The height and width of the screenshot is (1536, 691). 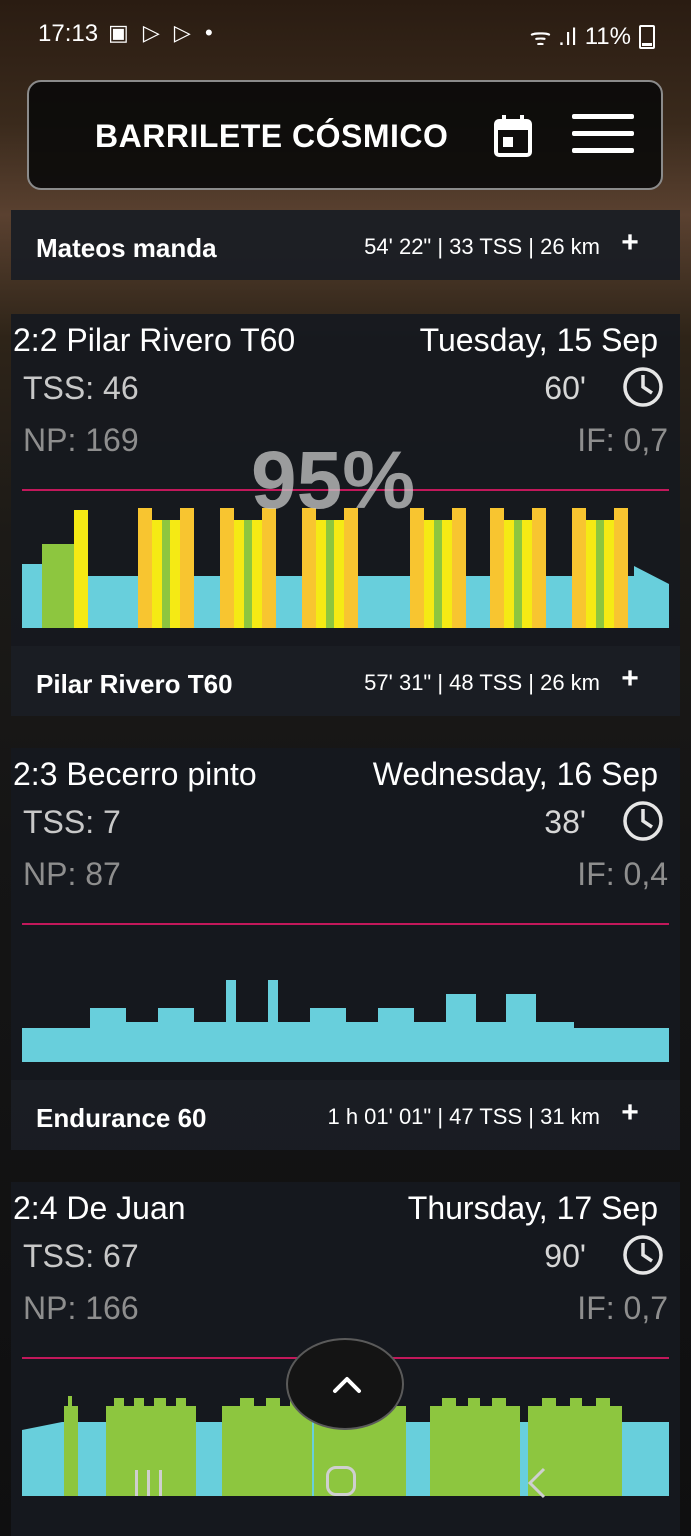 I want to click on summary-title: Pilar Rivero T60, so click(x=134, y=684).